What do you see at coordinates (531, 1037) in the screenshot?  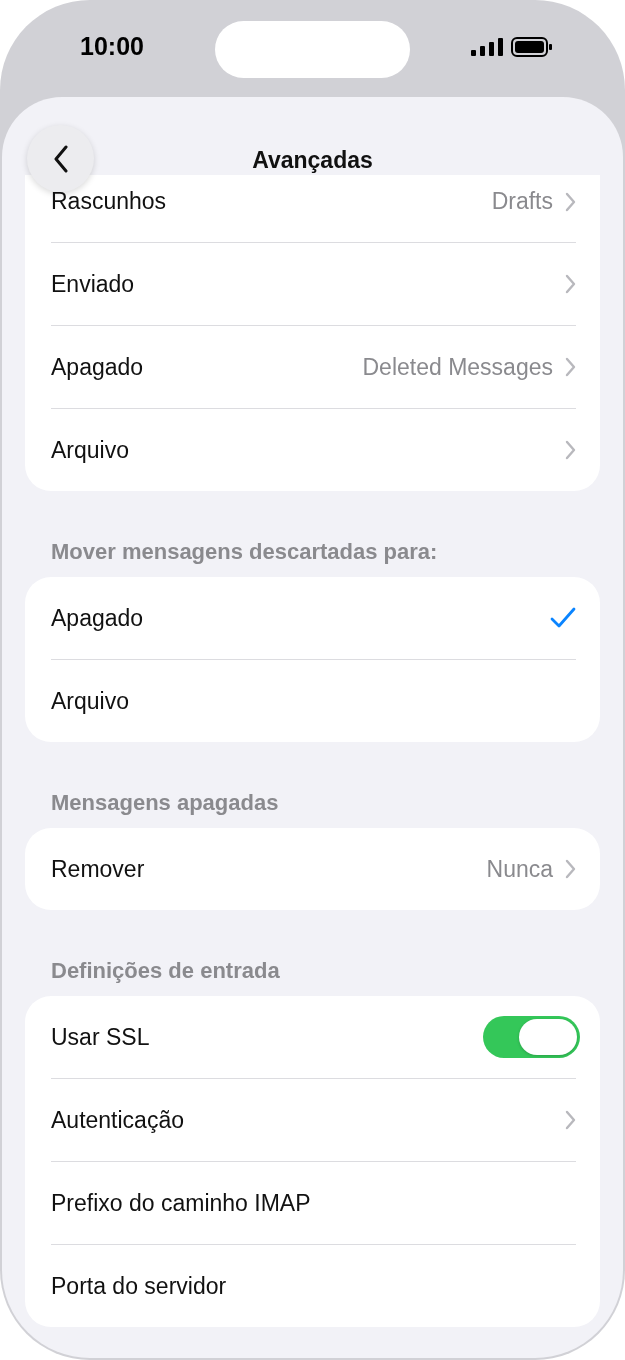 I see `toggle-switch` at bounding box center [531, 1037].